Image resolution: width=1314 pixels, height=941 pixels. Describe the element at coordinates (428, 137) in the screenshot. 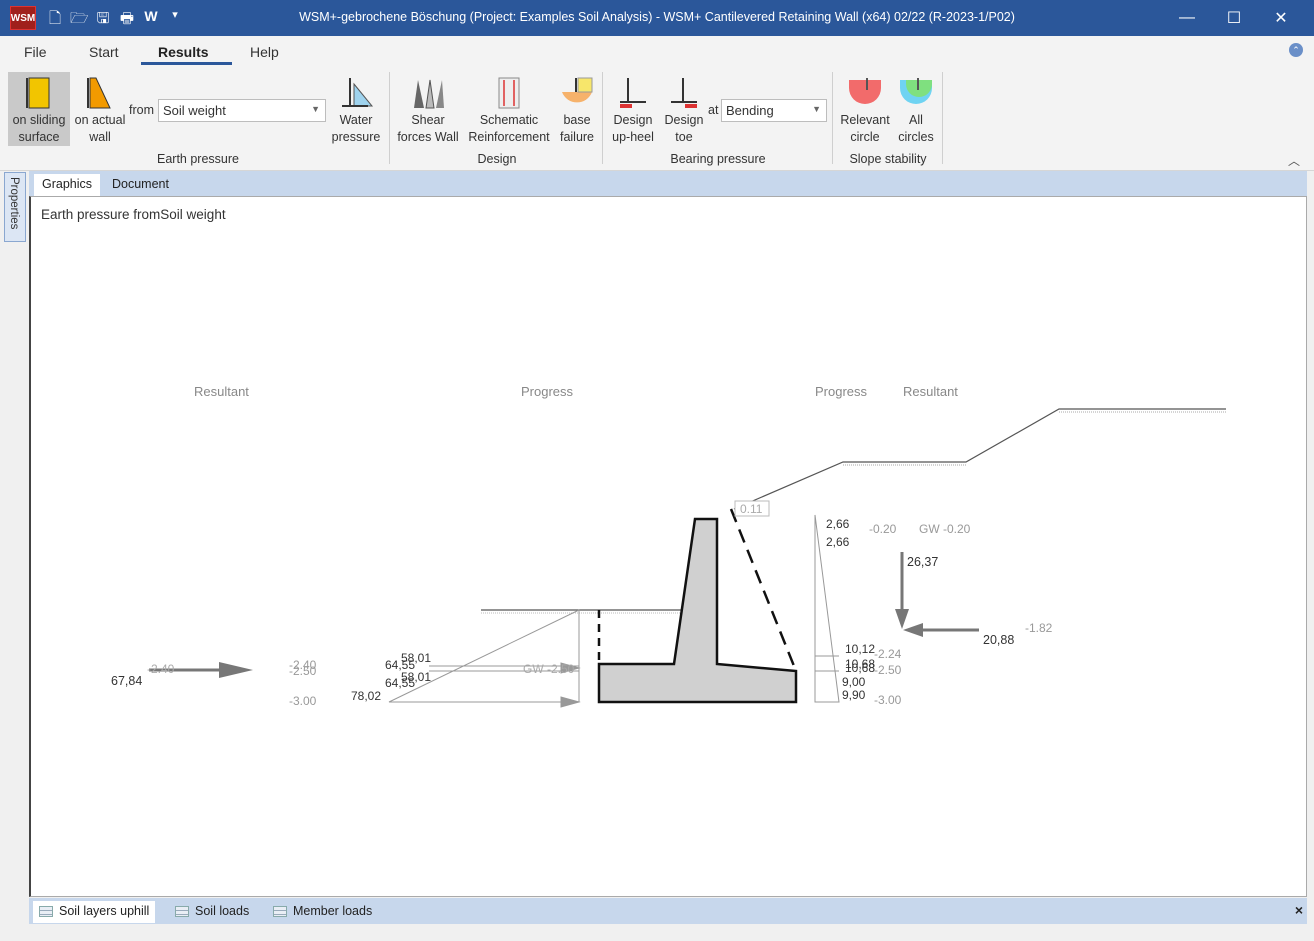

I see `shear-label-2: forces Wall` at that location.